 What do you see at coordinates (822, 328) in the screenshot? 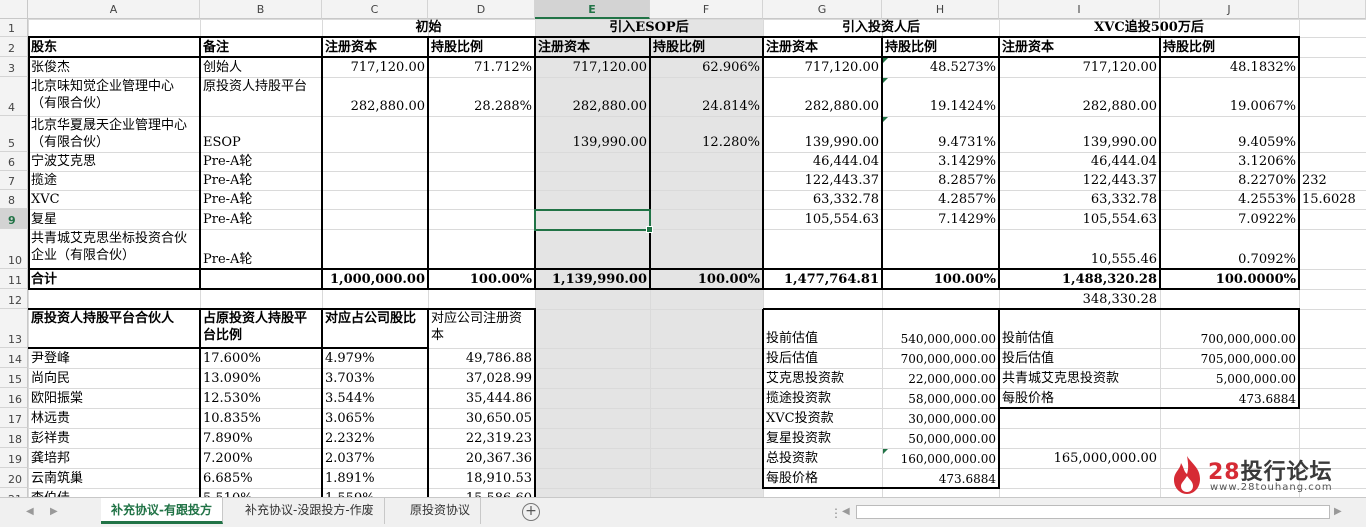
I see `valuation-label: 投前估值` at bounding box center [822, 328].